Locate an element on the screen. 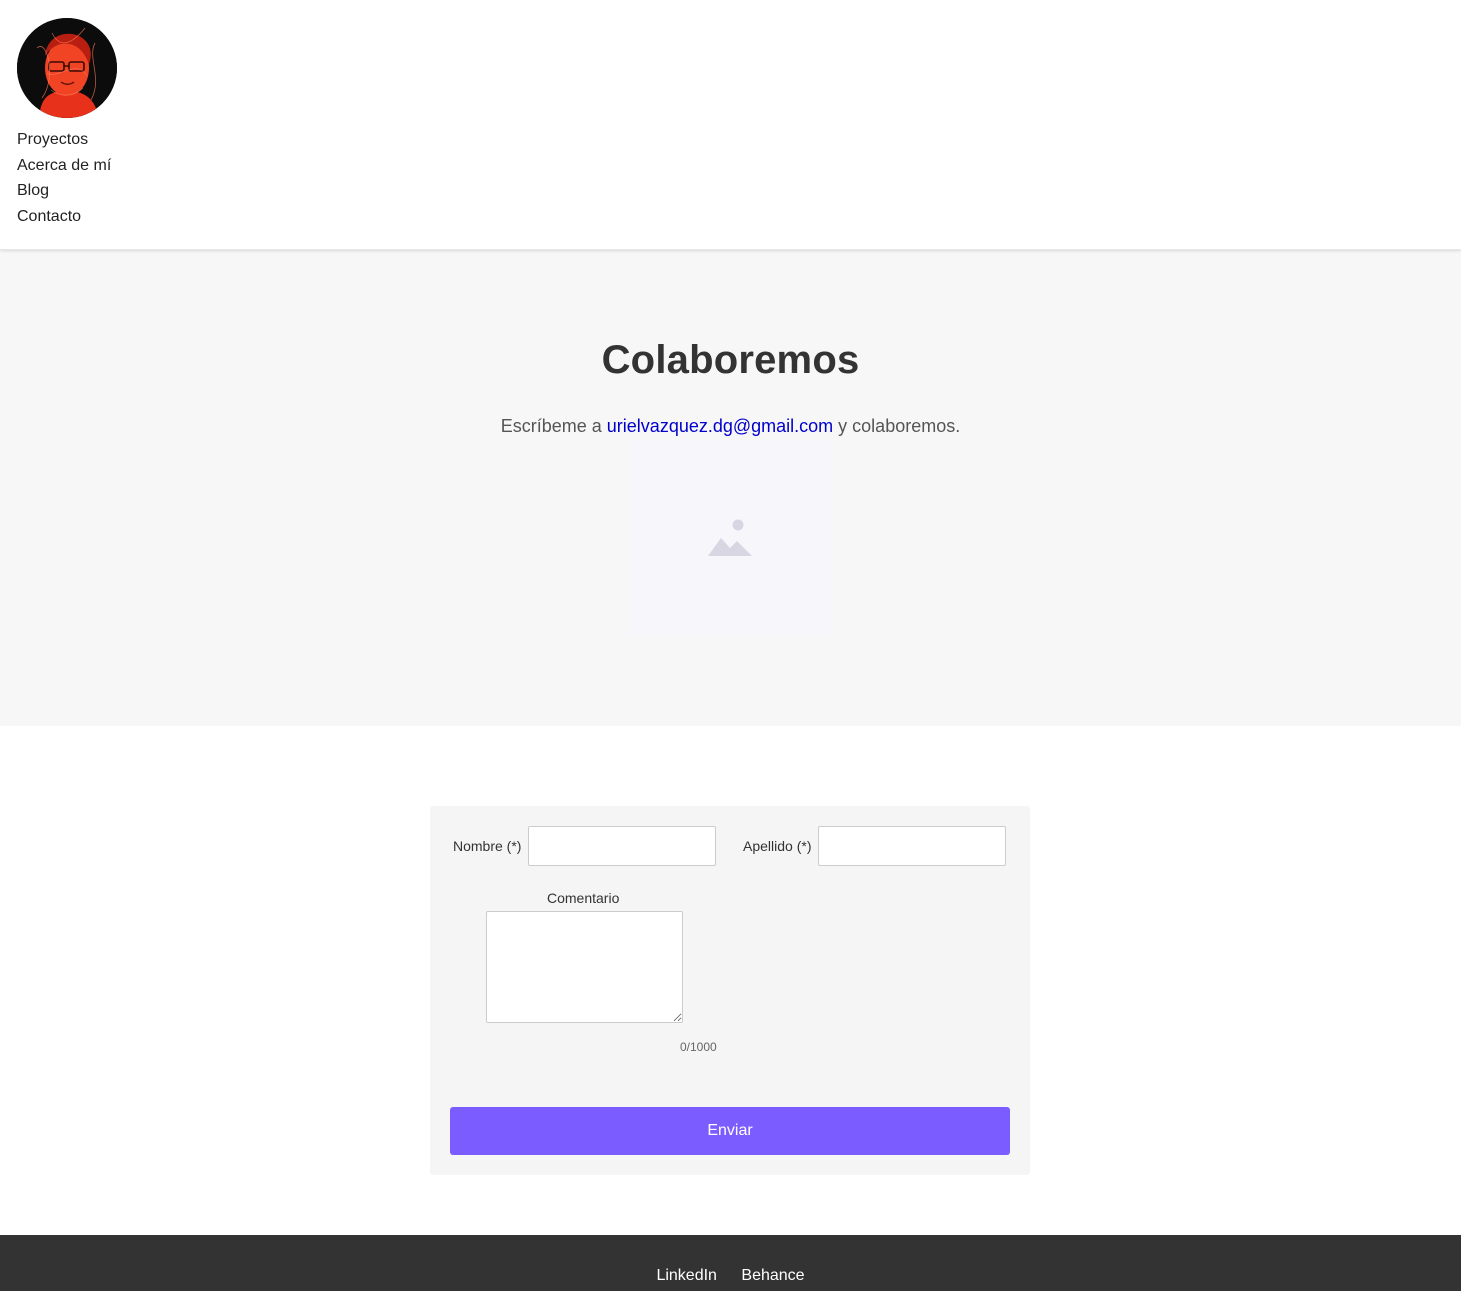 This screenshot has height=1291, width=1461. nav-item-blog: Blog is located at coordinates (64, 191).